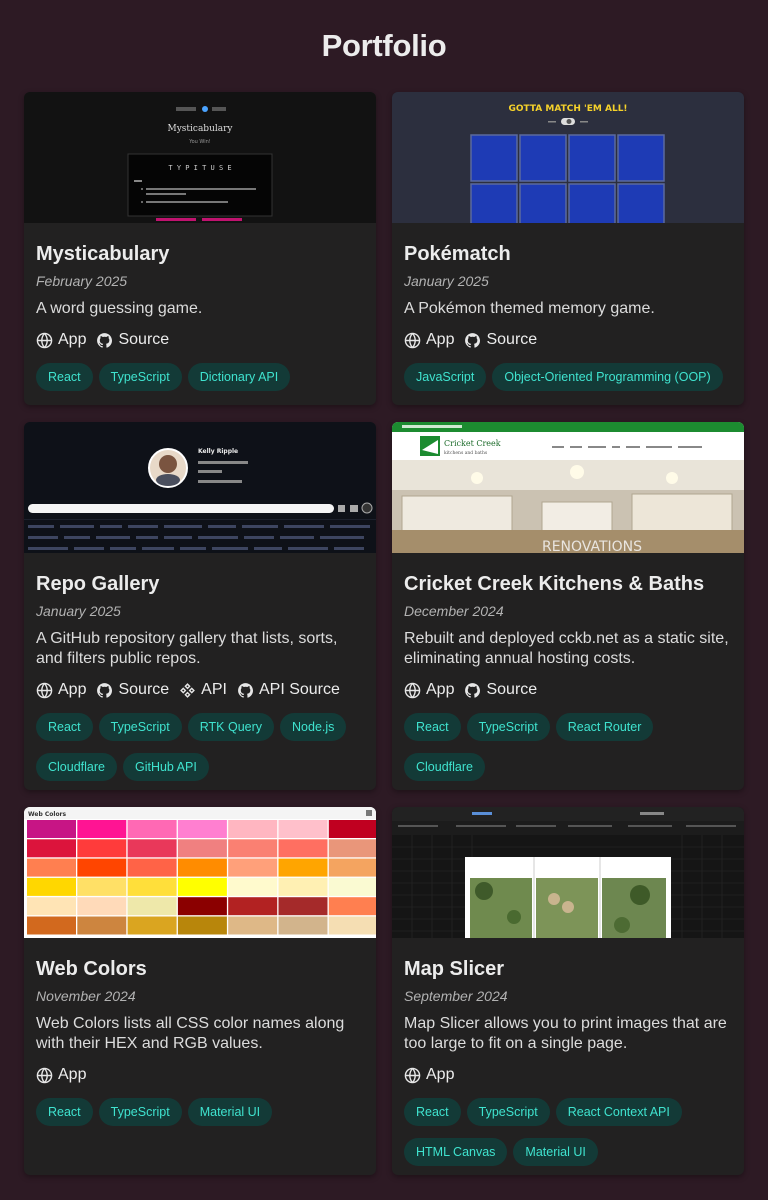  Describe the element at coordinates (466, 453) in the screenshot. I see `thumb-brand-sub: kitchens and baths` at that location.